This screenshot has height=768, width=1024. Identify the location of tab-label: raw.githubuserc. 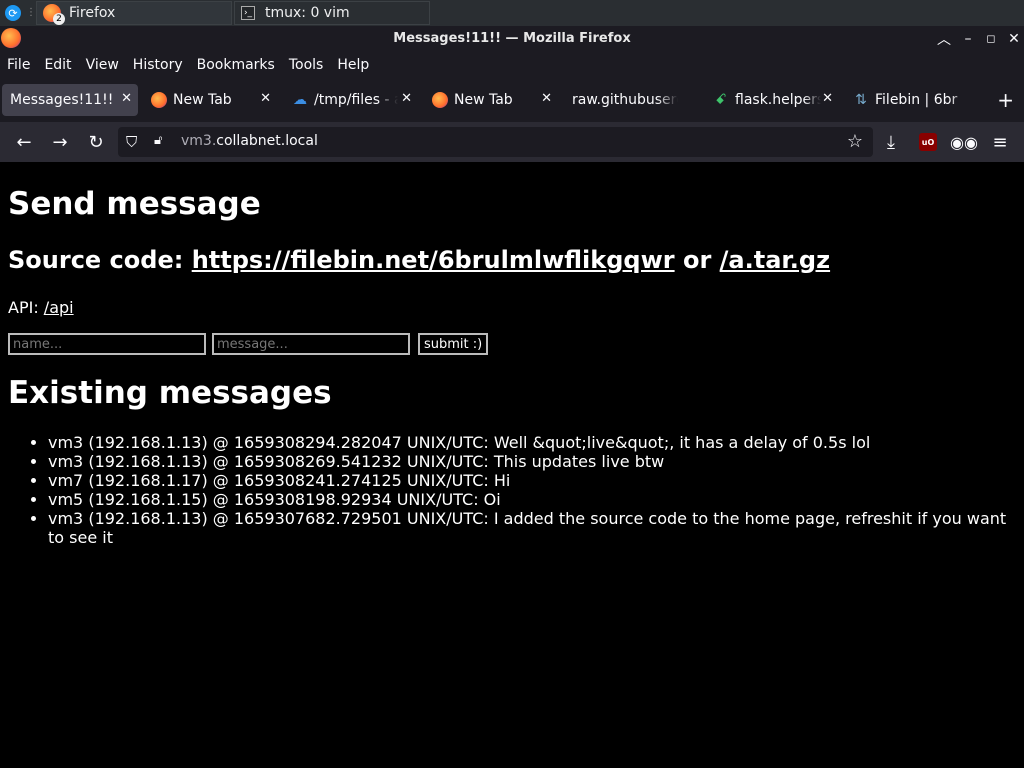
(625, 100).